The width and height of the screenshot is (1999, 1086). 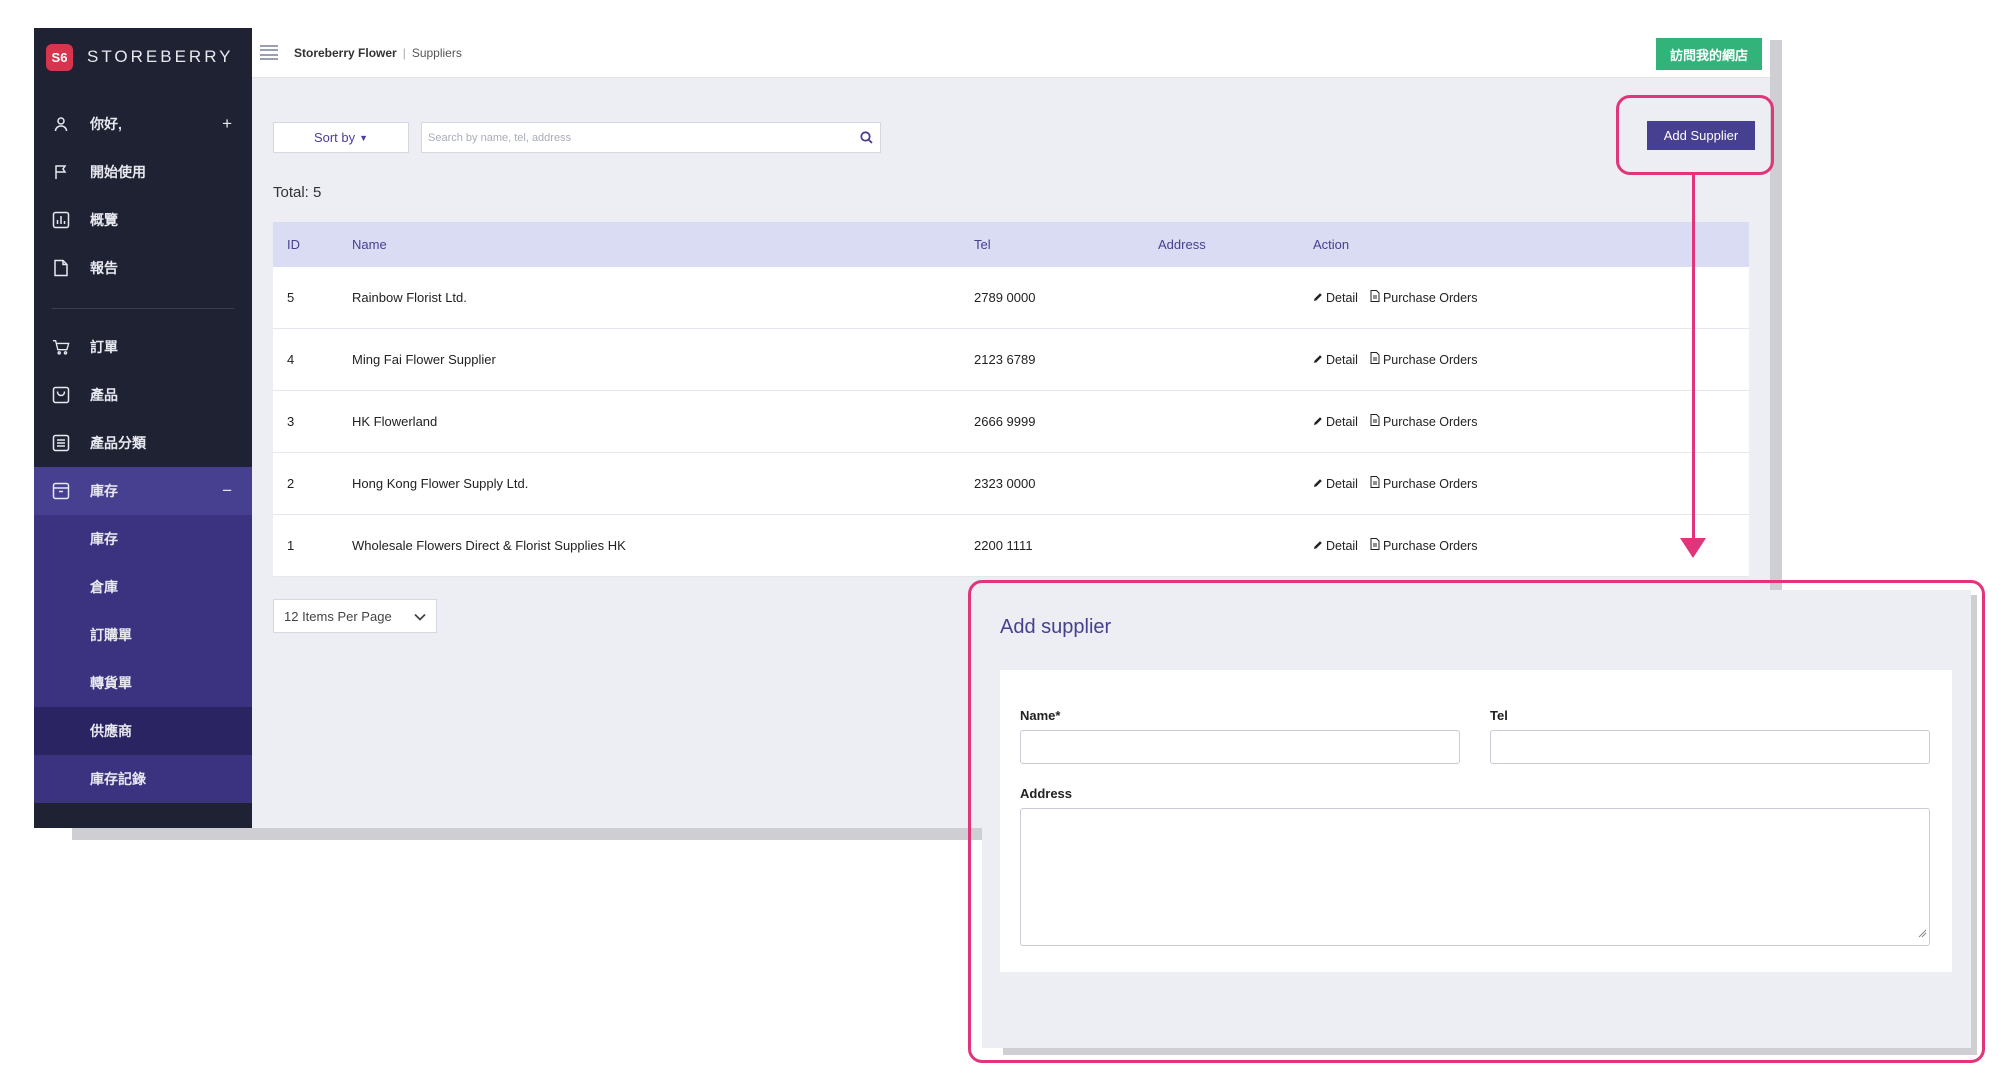 I want to click on cell-name: Ming Fai Flower Supplier, so click(x=424, y=359).